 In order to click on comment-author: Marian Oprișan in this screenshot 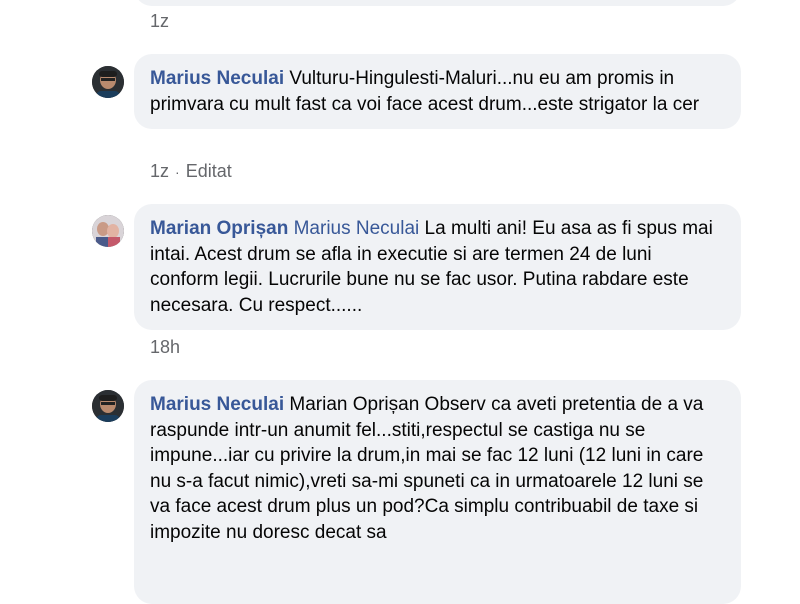, I will do `click(219, 228)`.